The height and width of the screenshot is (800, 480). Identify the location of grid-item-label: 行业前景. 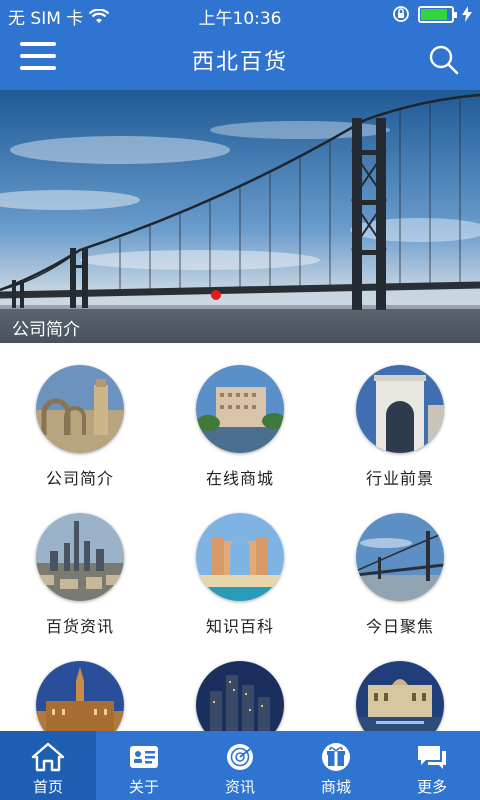
(399, 478).